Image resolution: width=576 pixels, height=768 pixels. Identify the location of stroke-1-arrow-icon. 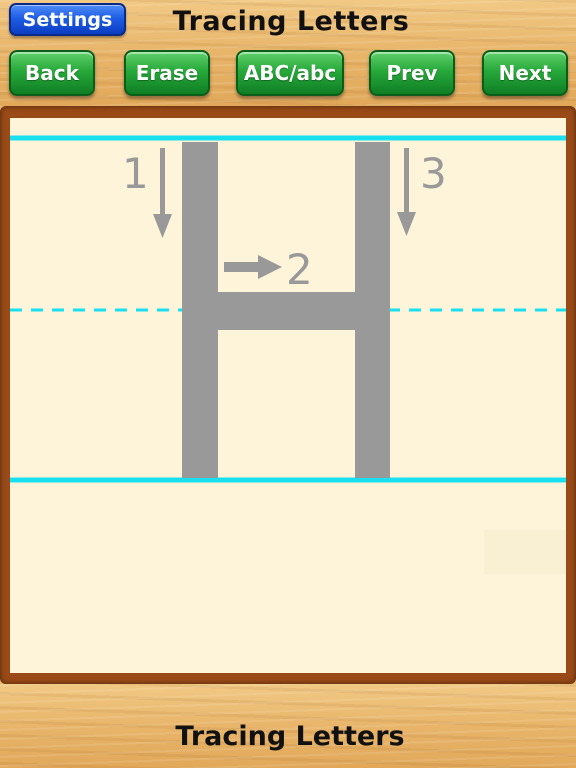
(162, 193).